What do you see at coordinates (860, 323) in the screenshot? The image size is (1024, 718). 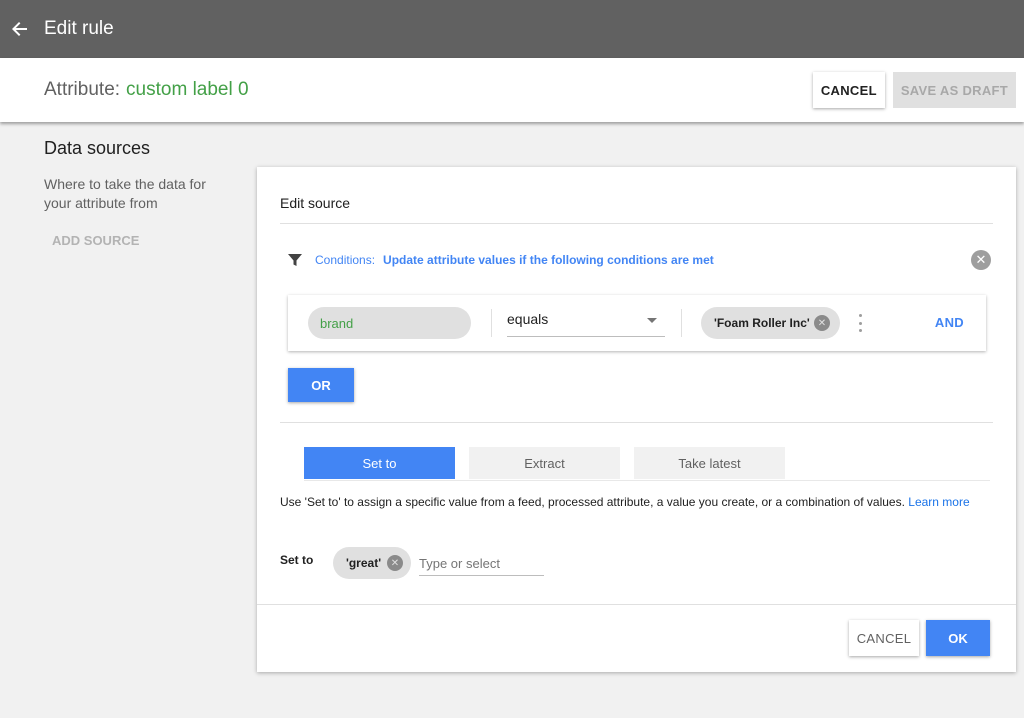 I see `more-vert-icon` at bounding box center [860, 323].